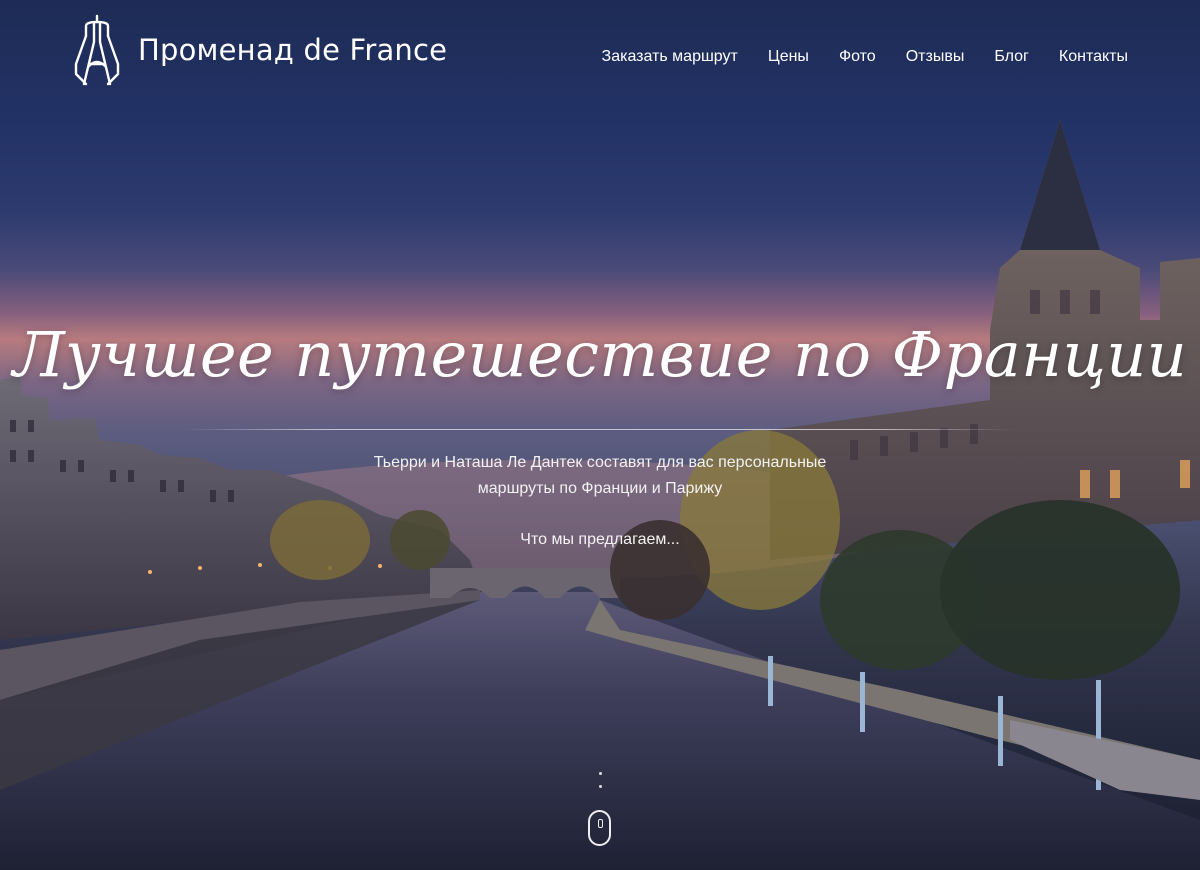 This screenshot has width=1200, height=870. What do you see at coordinates (857, 57) in the screenshot?
I see `nav-item-photo: Фото` at bounding box center [857, 57].